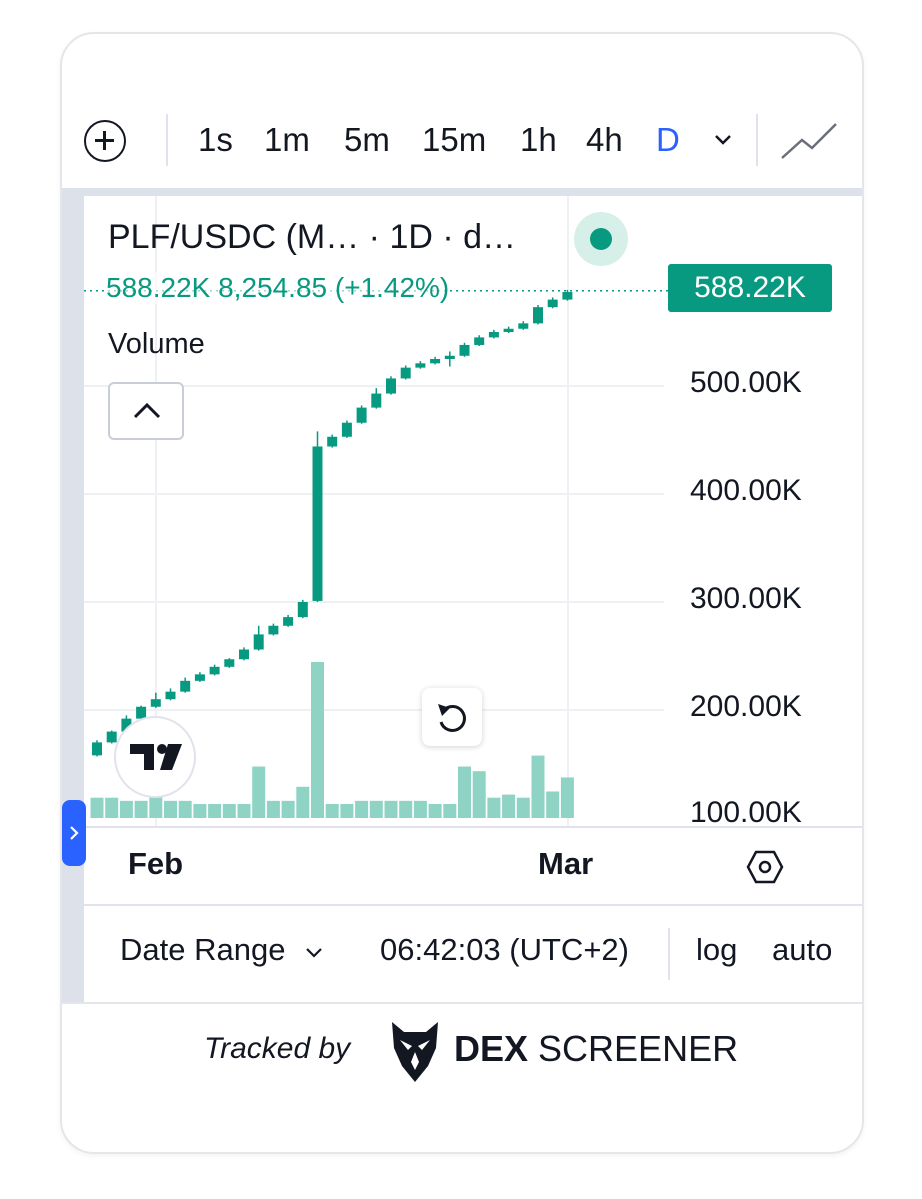 This screenshot has width=922, height=1199. I want to click on interval-15m: 15m, so click(454, 140).